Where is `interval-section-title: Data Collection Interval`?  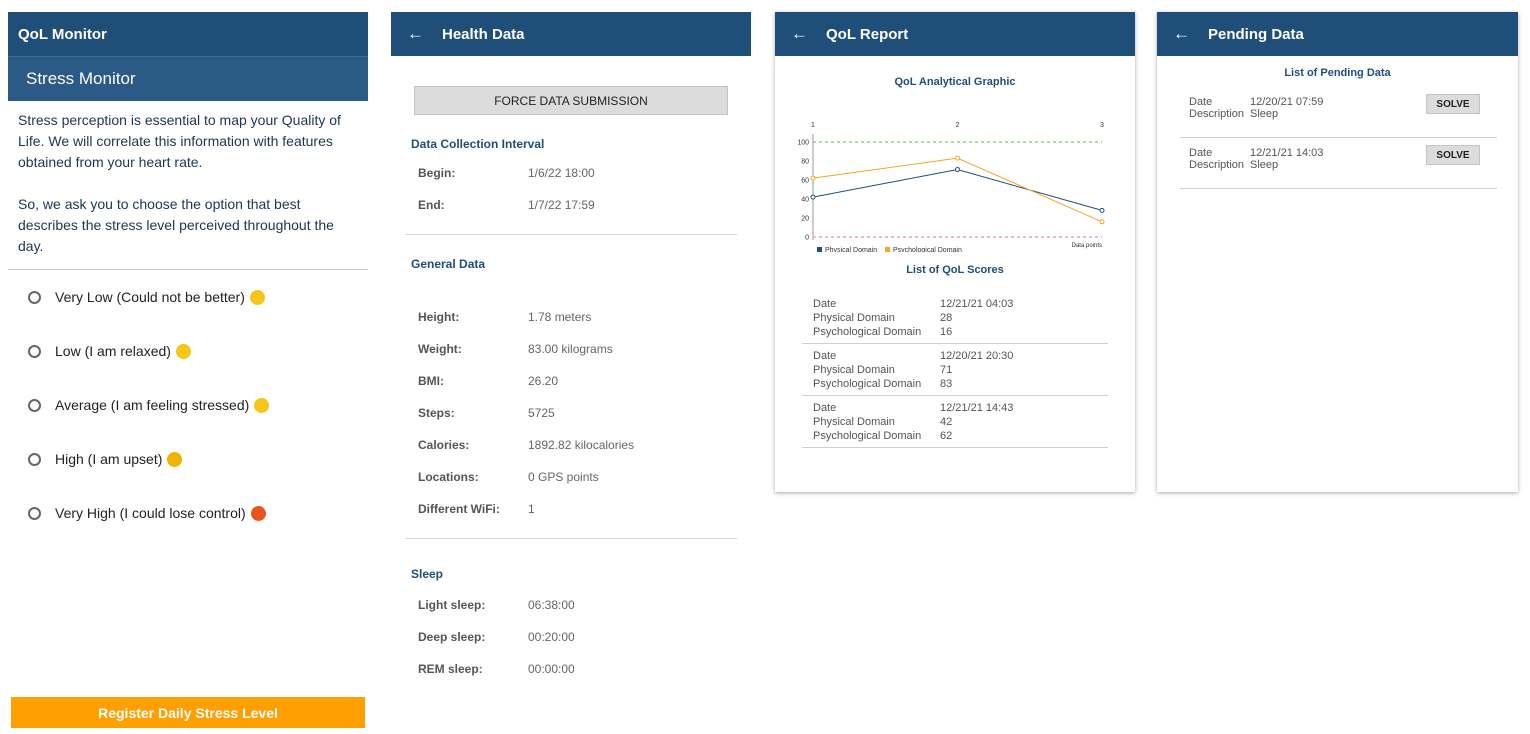
interval-section-title: Data Collection Interval is located at coordinates (478, 144).